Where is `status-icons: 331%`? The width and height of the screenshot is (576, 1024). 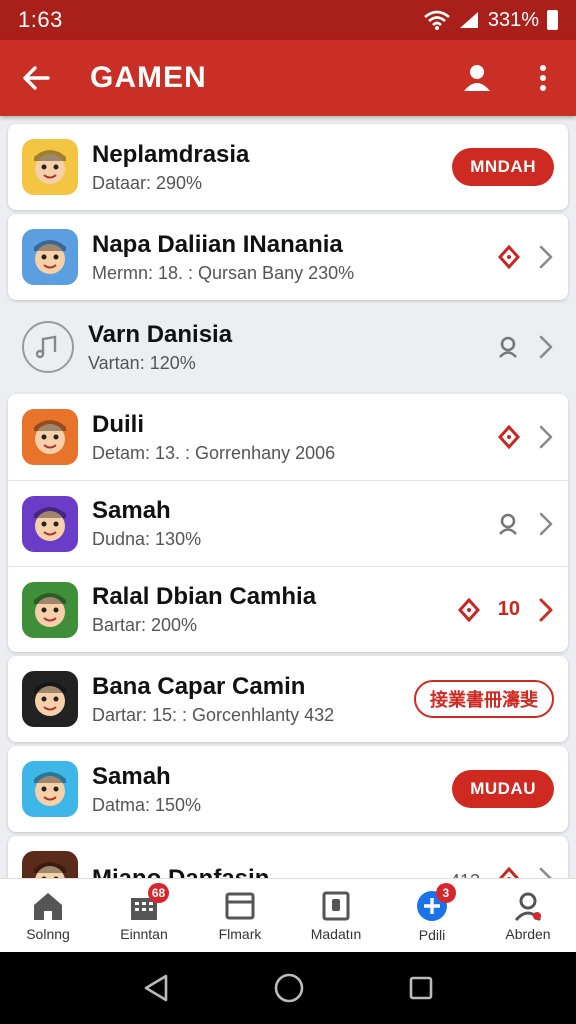 status-icons: 331% is located at coordinates (491, 20).